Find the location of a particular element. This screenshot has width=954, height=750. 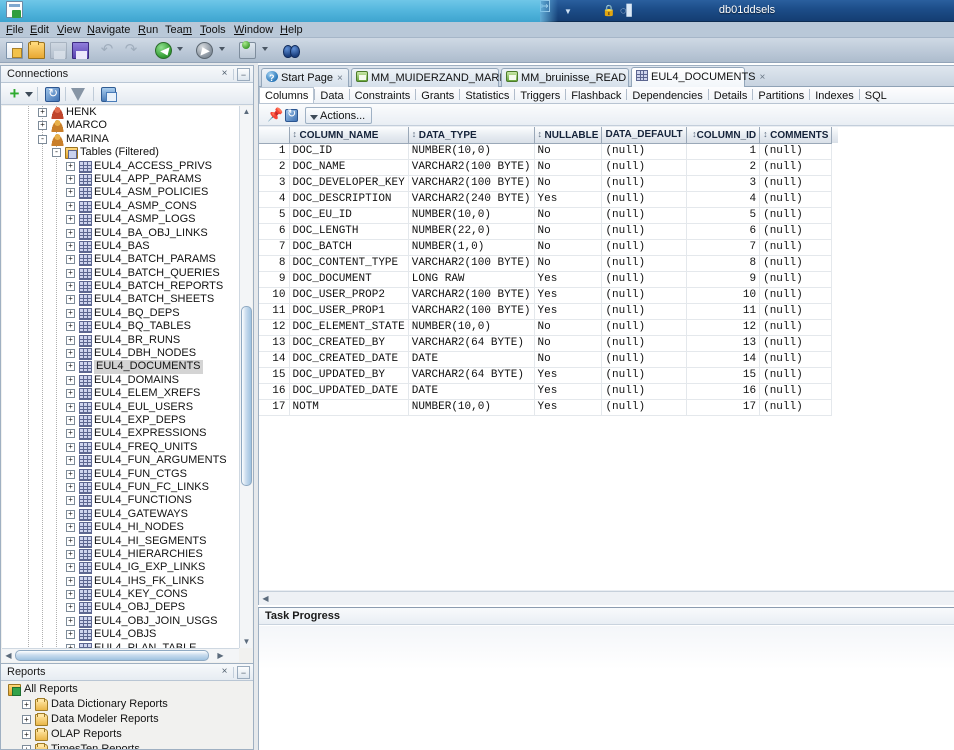

grid-row-number: 4 is located at coordinates (274, 199).